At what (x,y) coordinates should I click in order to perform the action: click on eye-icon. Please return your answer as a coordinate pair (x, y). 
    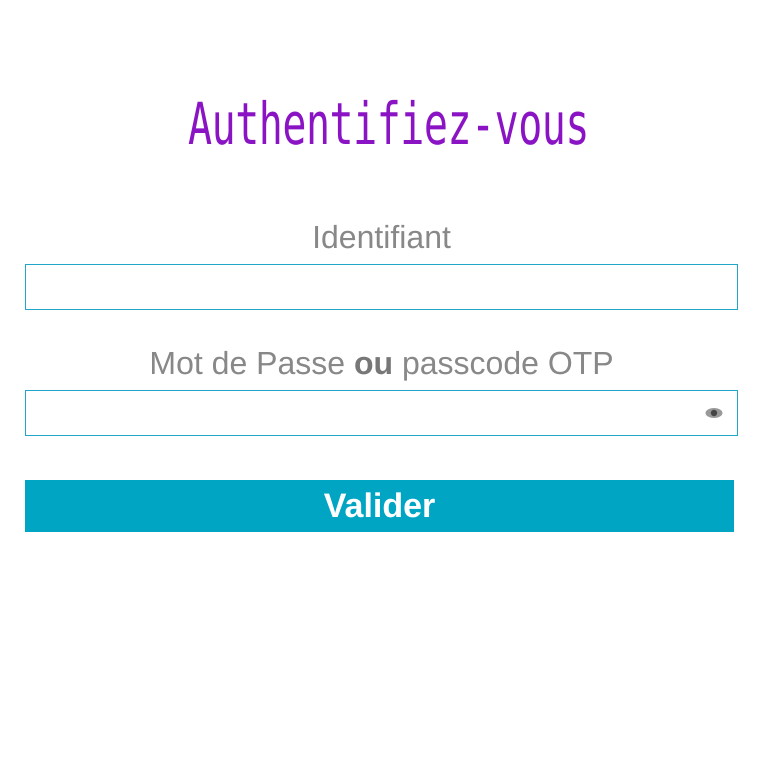
    Looking at the image, I should click on (714, 413).